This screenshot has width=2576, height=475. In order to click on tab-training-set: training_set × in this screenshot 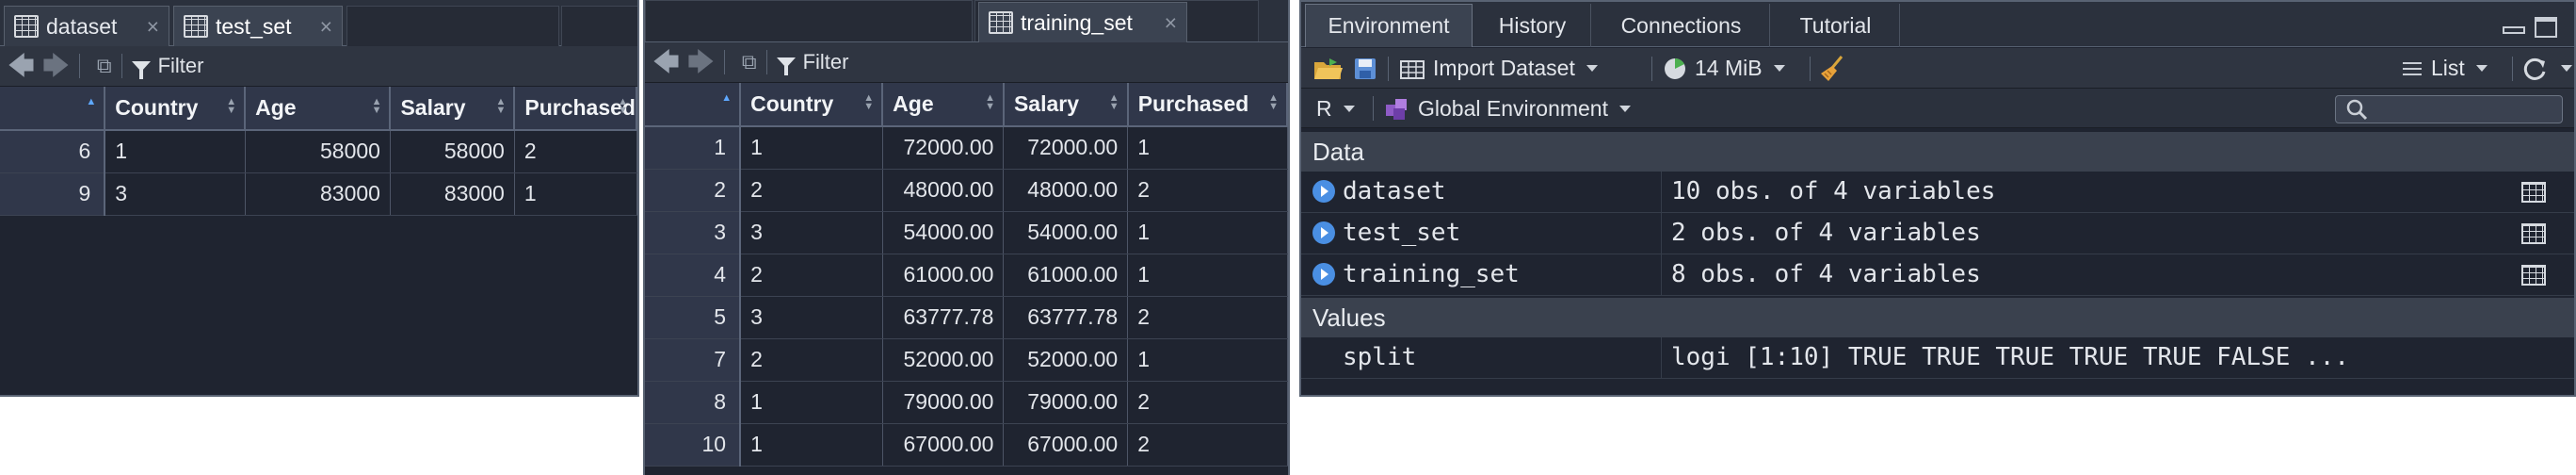, I will do `click(1082, 22)`.